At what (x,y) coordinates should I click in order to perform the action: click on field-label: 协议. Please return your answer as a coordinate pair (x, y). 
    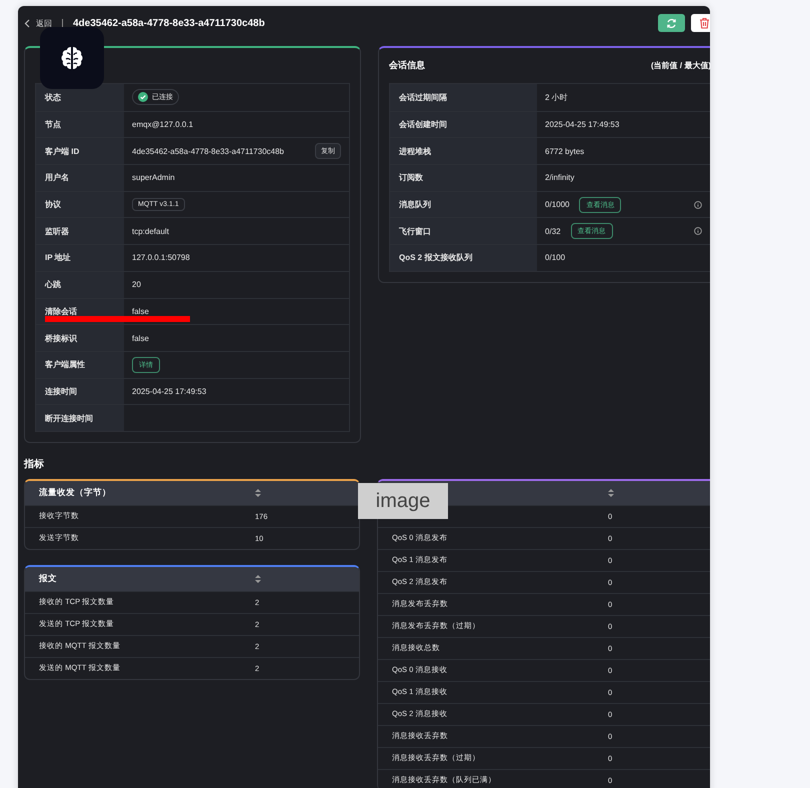
    Looking at the image, I should click on (53, 204).